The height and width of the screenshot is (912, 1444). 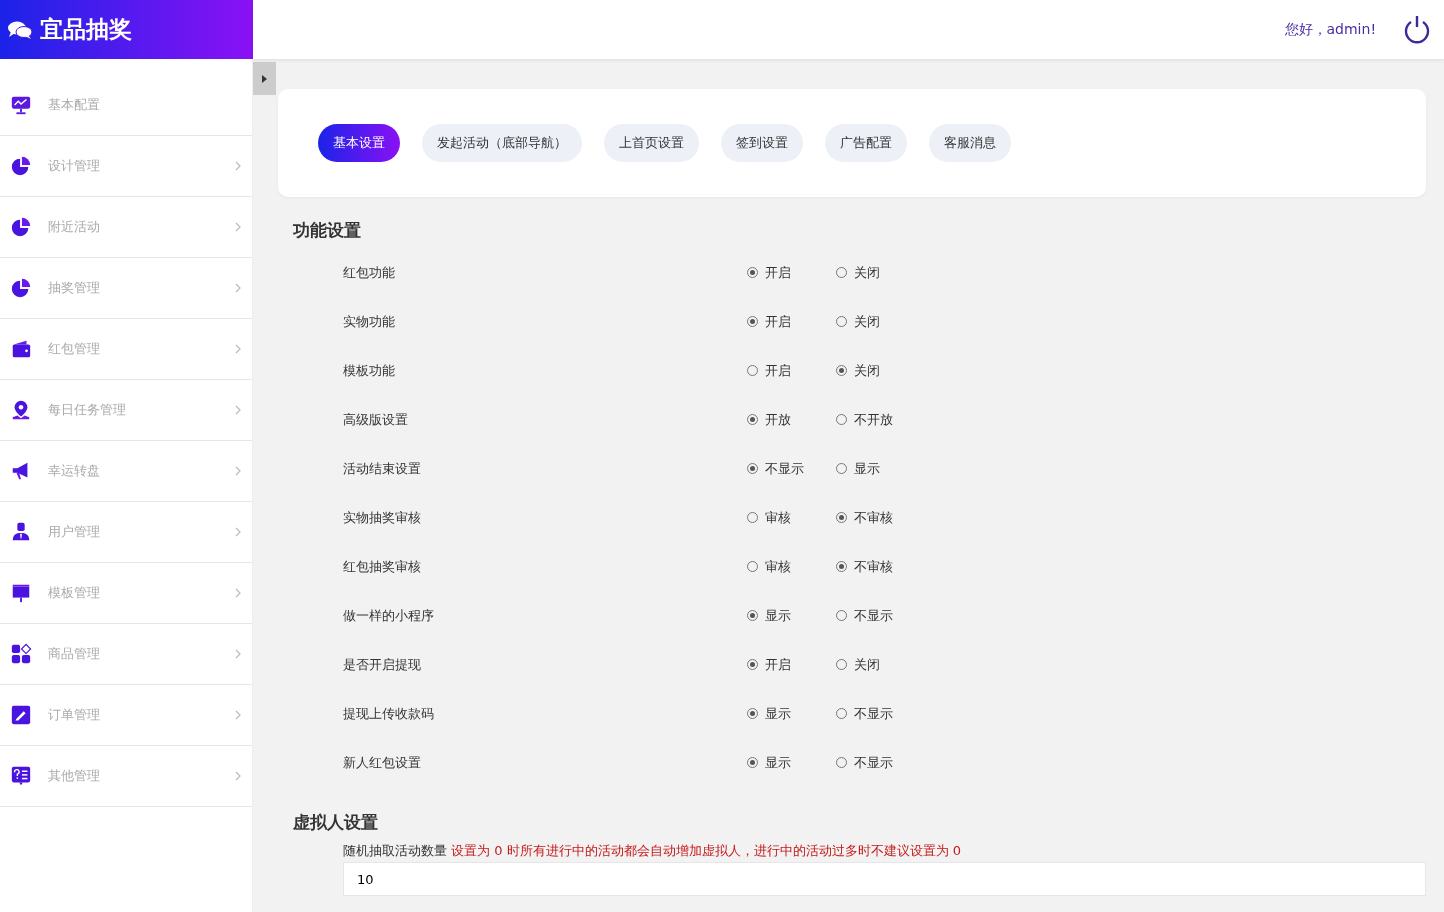 What do you see at coordinates (86, 29) in the screenshot?
I see `app-title: 宜品抽奖` at bounding box center [86, 29].